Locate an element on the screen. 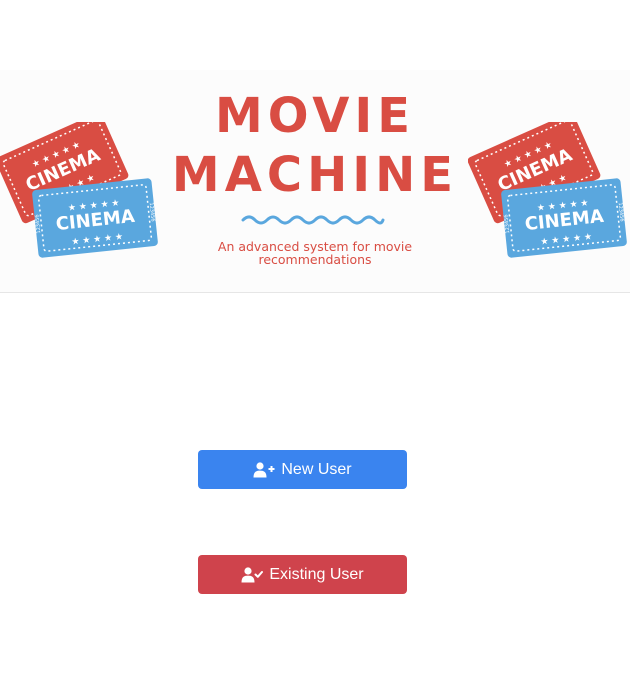  existing-user-button: Existing User is located at coordinates (302, 574).